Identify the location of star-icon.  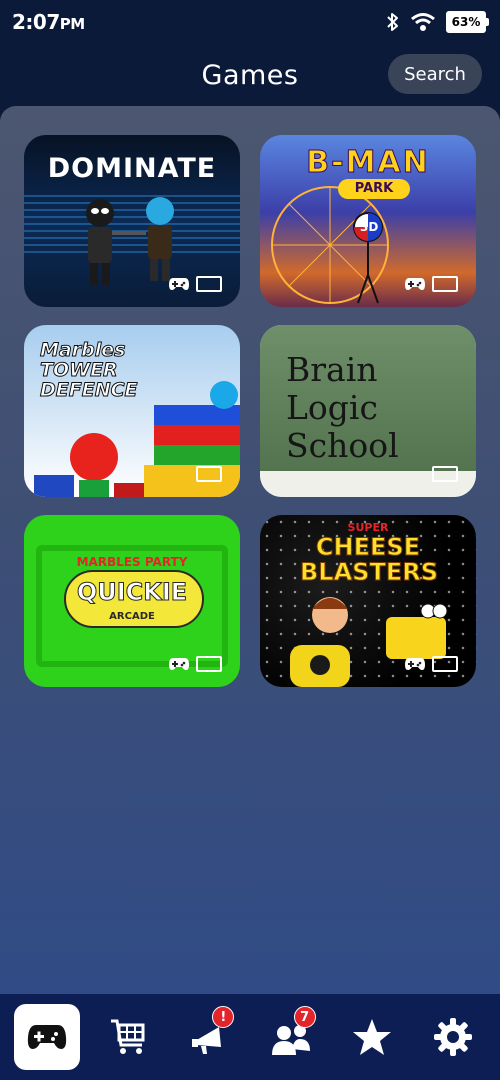
(371, 1037).